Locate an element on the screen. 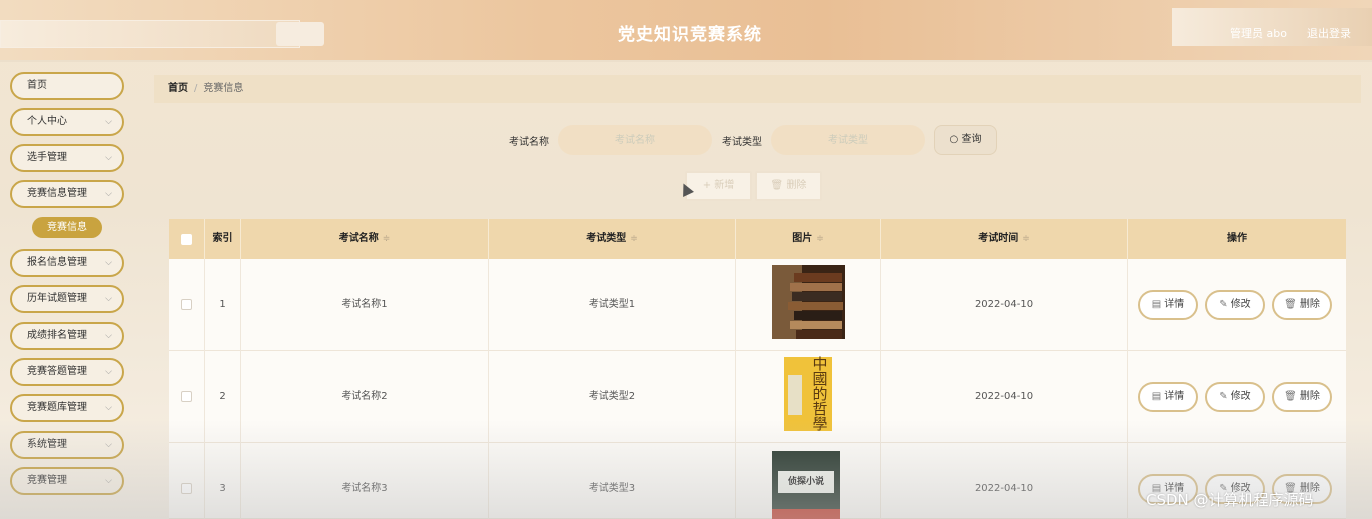  sidebar-item-system: 系统管理 ⌵ is located at coordinates (67, 445).